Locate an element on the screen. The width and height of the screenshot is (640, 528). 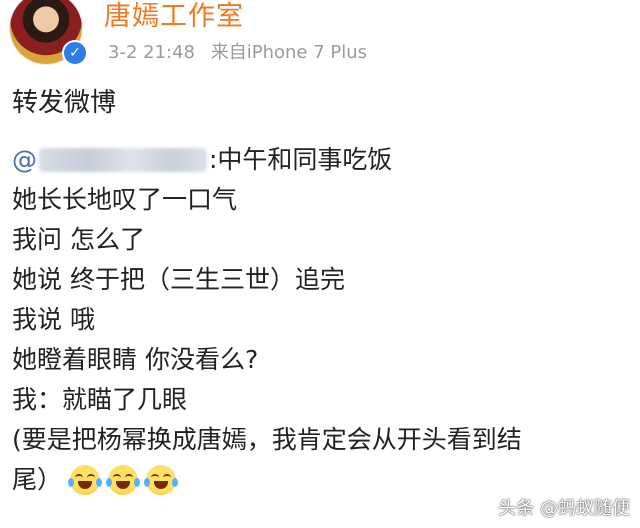
username: 唐嫣工作室 is located at coordinates (174, 16).